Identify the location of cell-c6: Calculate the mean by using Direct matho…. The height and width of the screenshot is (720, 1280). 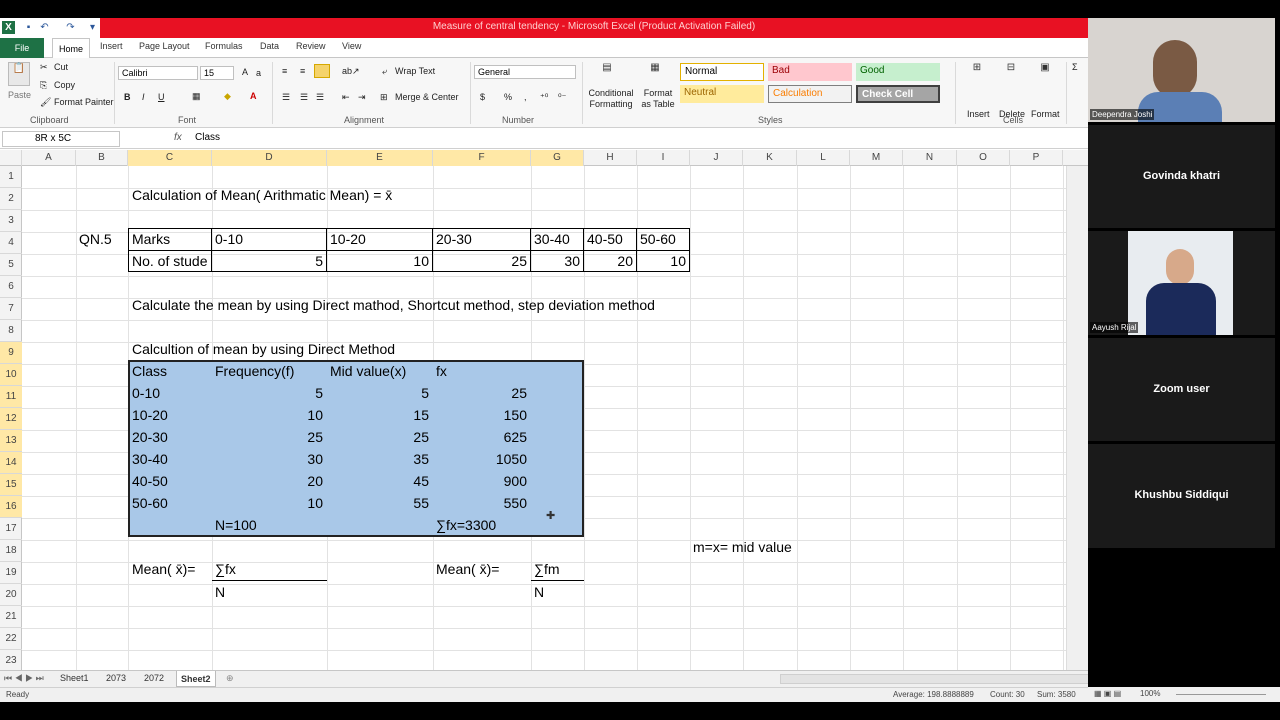
(393, 305).